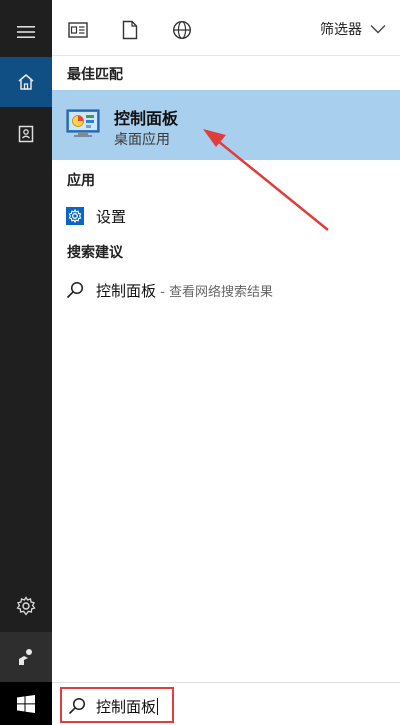 This screenshot has width=400, height=725. I want to click on best-match-subtitle: 桌面应用, so click(142, 140).